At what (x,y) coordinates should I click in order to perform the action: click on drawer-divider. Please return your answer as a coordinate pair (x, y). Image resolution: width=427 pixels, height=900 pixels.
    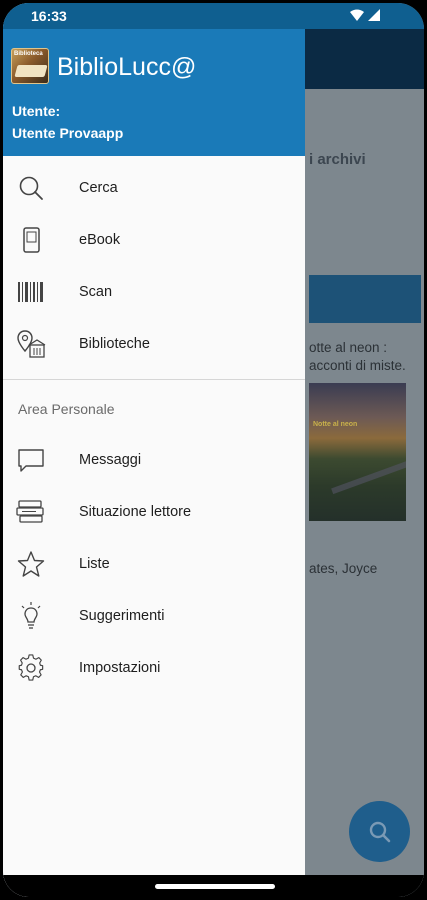
    Looking at the image, I should click on (154, 379).